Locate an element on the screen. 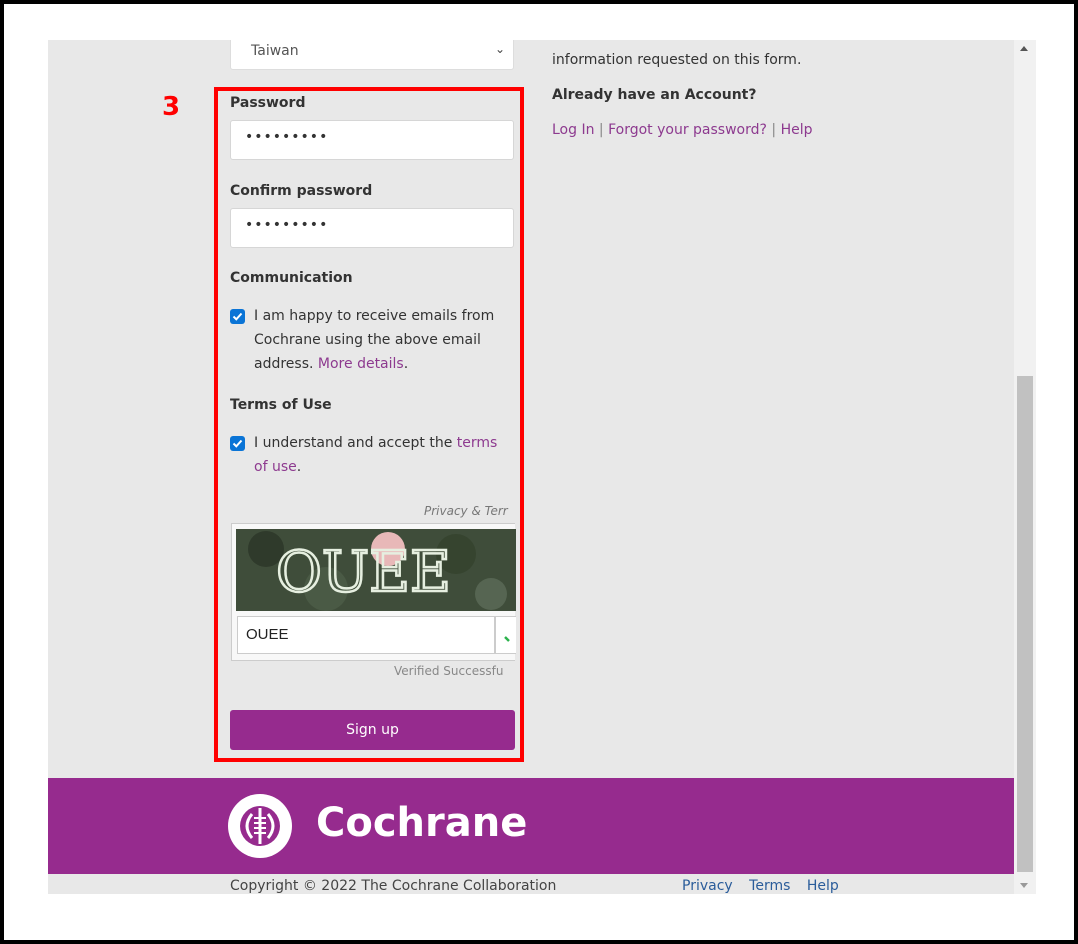 The width and height of the screenshot is (1078, 944). country-select: Taiwan ⌄ is located at coordinates (372, 55).